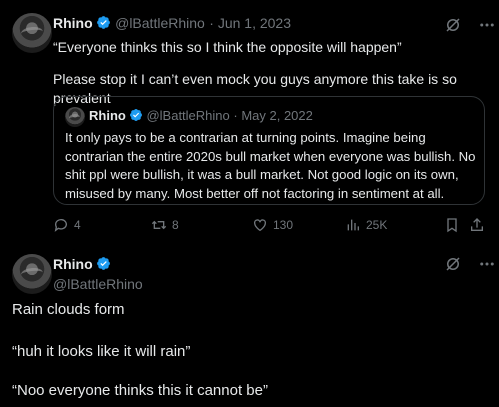  What do you see at coordinates (60, 225) in the screenshot?
I see `reply-icon` at bounding box center [60, 225].